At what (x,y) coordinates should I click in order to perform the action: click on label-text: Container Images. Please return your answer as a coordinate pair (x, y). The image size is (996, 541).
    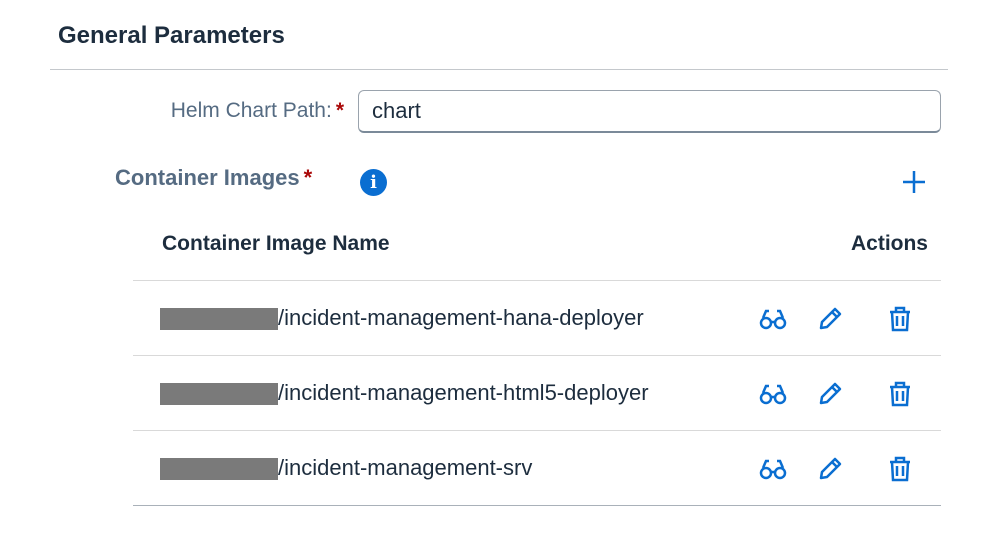
    Looking at the image, I should click on (207, 177).